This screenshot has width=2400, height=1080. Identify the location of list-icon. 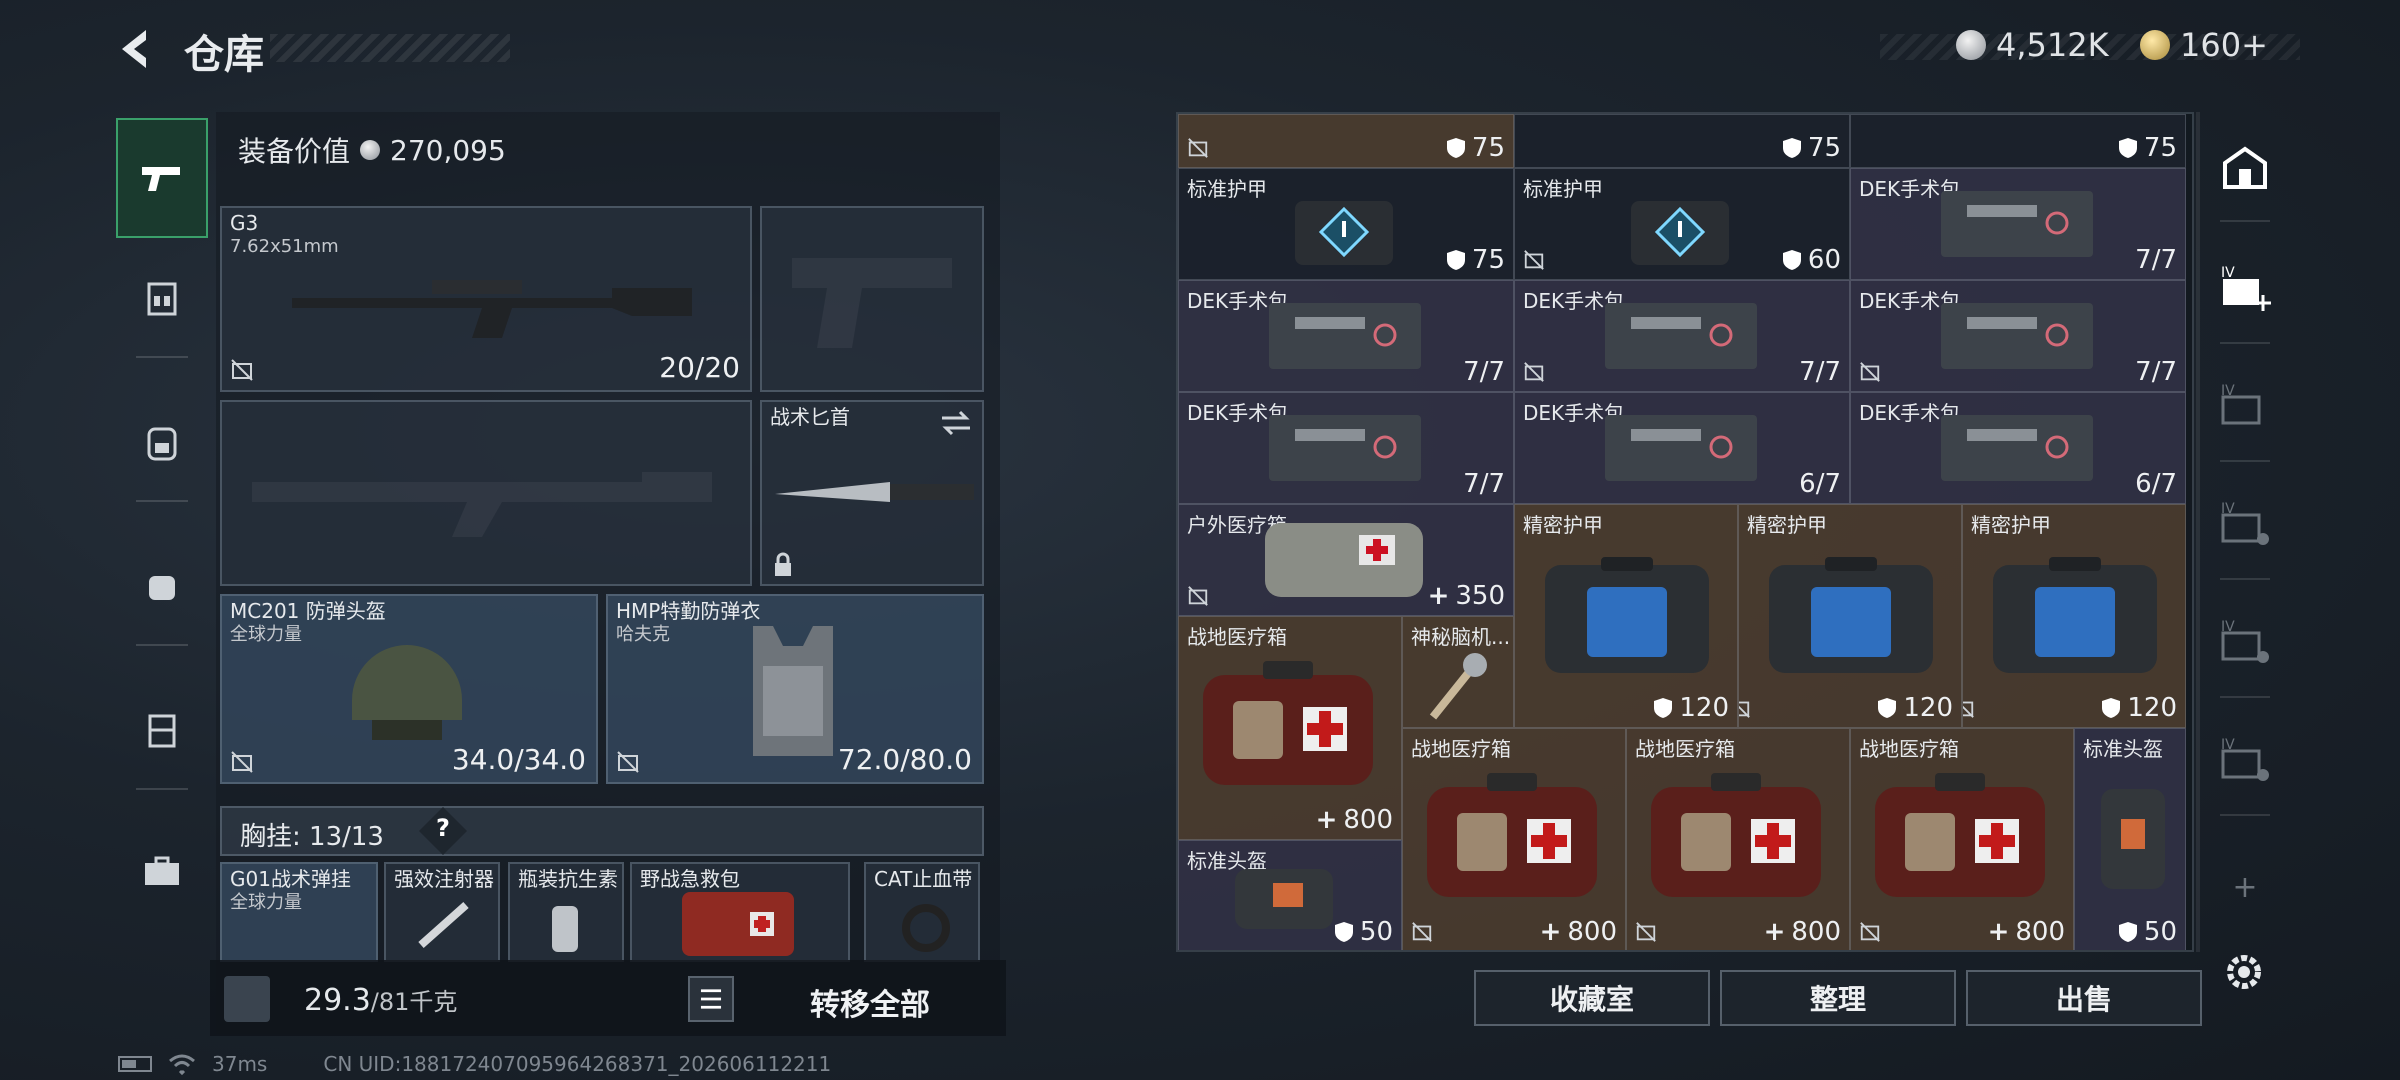
(711, 999).